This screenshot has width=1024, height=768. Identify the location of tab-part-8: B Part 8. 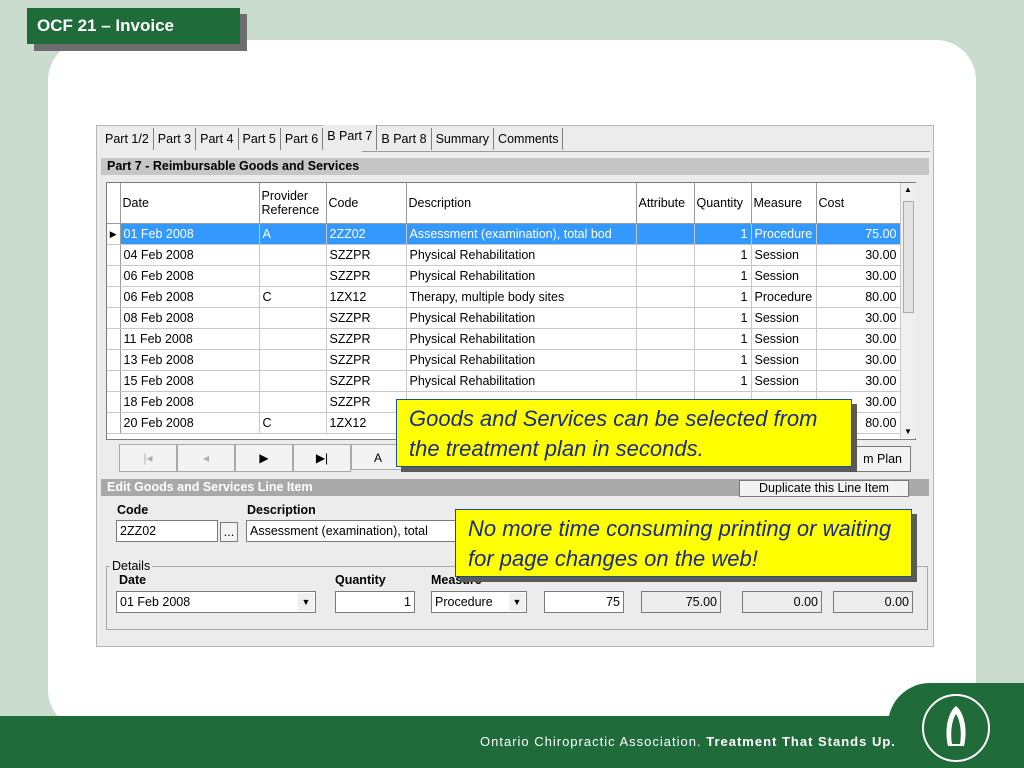
(404, 139).